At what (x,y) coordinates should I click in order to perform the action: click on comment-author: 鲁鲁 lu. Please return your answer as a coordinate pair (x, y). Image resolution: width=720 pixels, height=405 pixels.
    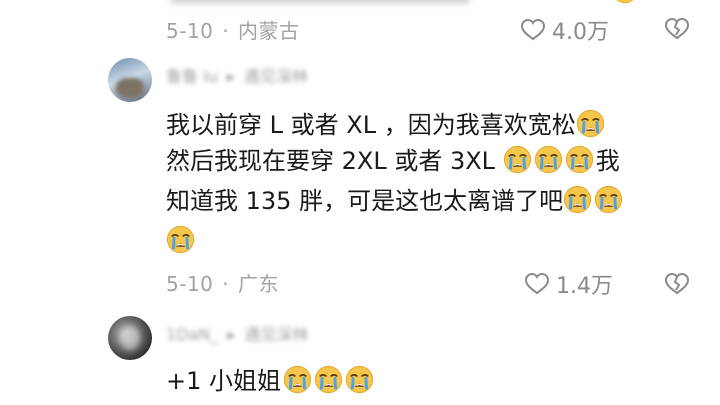
    Looking at the image, I should click on (192, 76).